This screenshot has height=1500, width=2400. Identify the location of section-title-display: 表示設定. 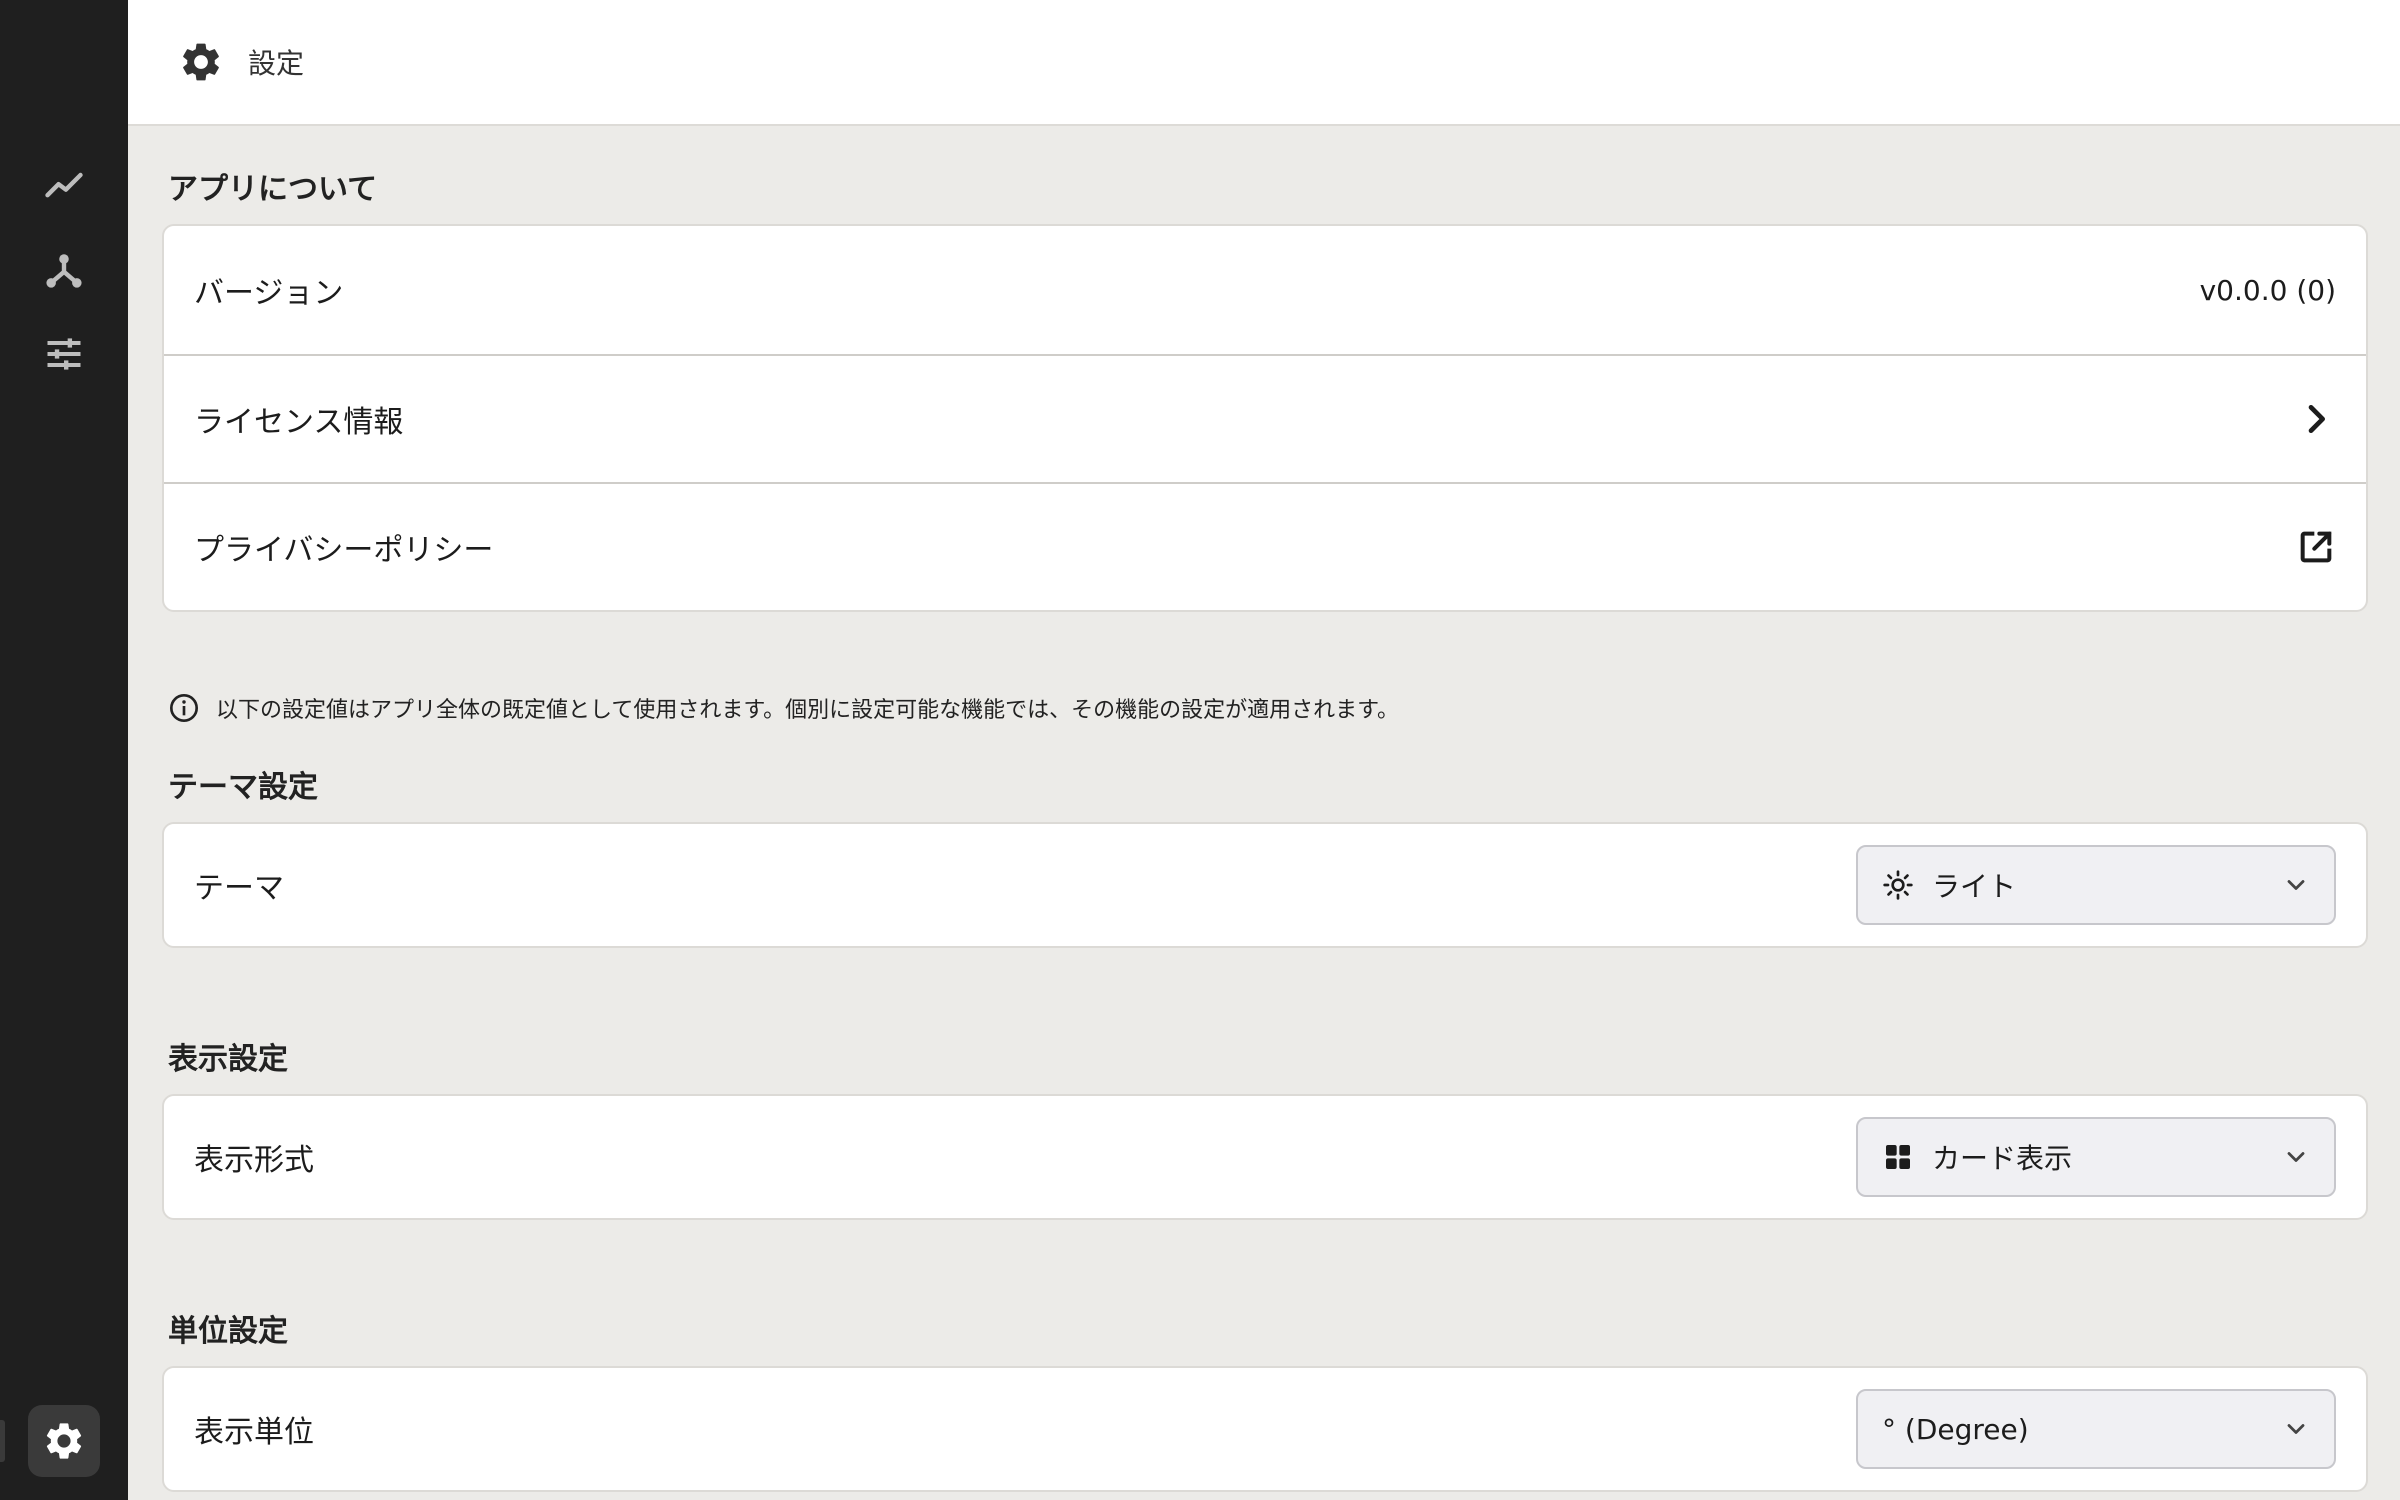
(228, 1059).